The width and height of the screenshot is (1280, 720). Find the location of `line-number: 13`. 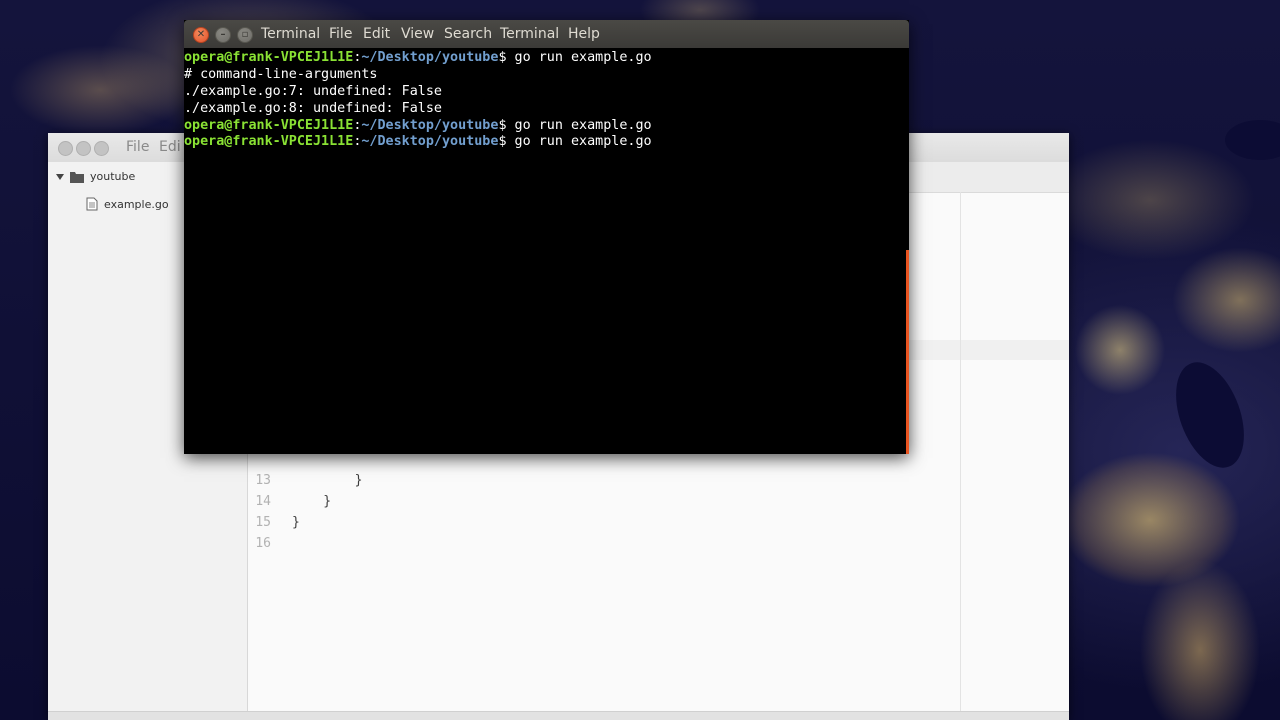

line-number: 13 is located at coordinates (263, 480).